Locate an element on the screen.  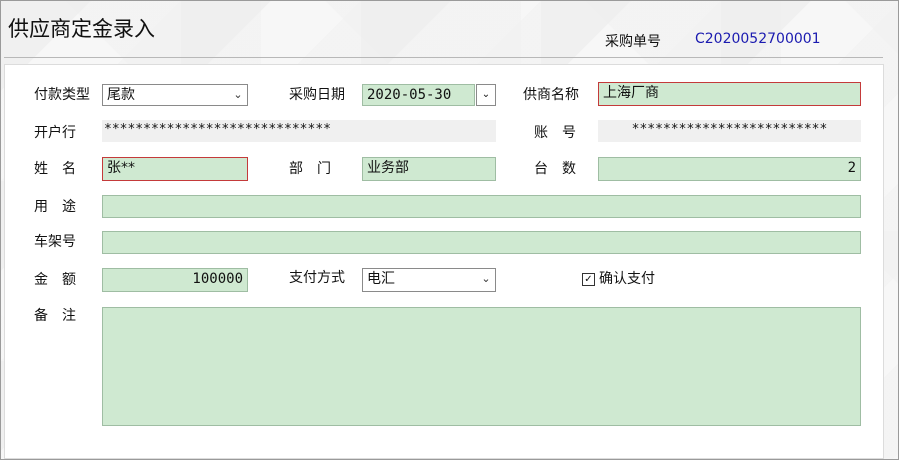
purpose-label: 用 途 is located at coordinates (55, 207).